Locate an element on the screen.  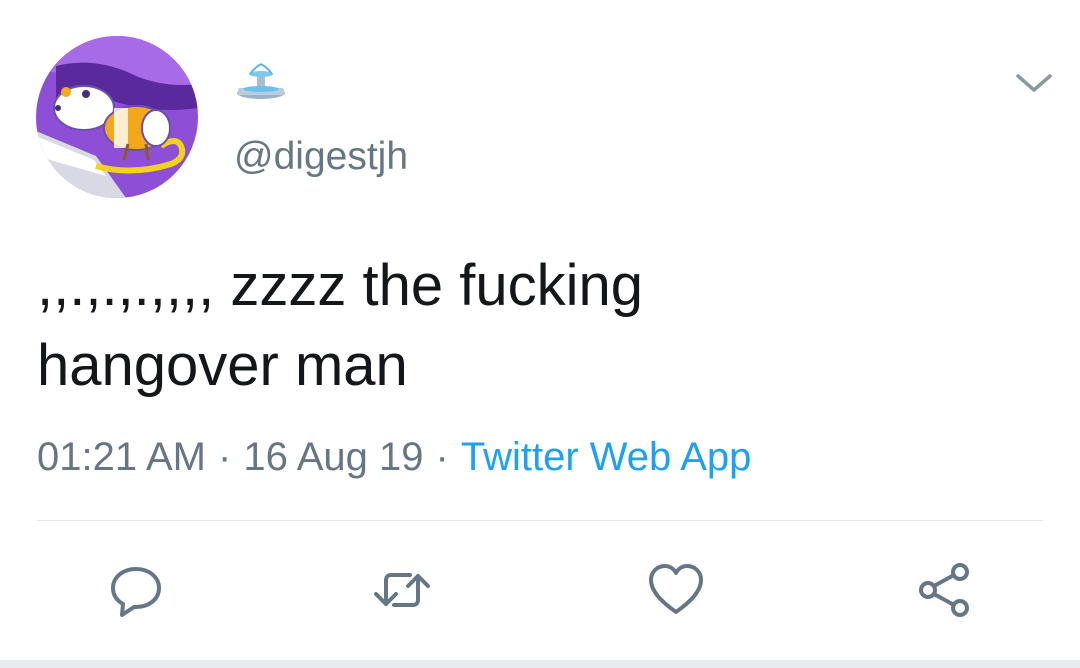
tweet-source-link: Twitter Web App is located at coordinates (606, 457).